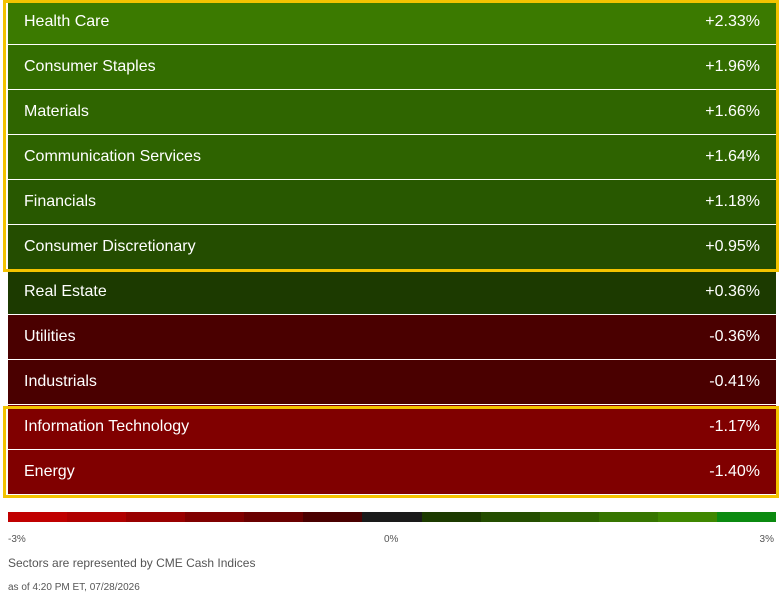  What do you see at coordinates (392, 472) in the screenshot?
I see `sector-row: Energy -1.40%` at bounding box center [392, 472].